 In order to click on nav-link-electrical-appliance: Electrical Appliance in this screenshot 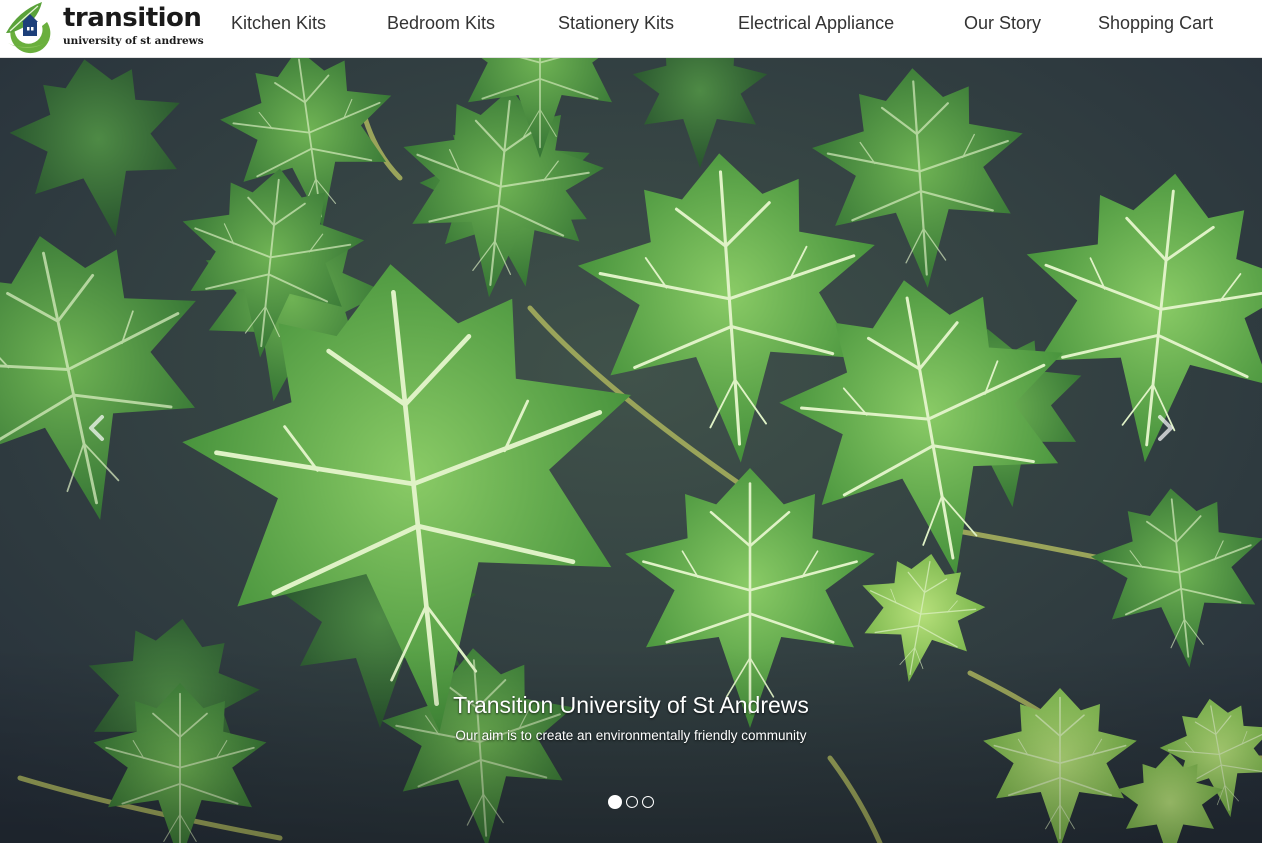, I will do `click(816, 23)`.